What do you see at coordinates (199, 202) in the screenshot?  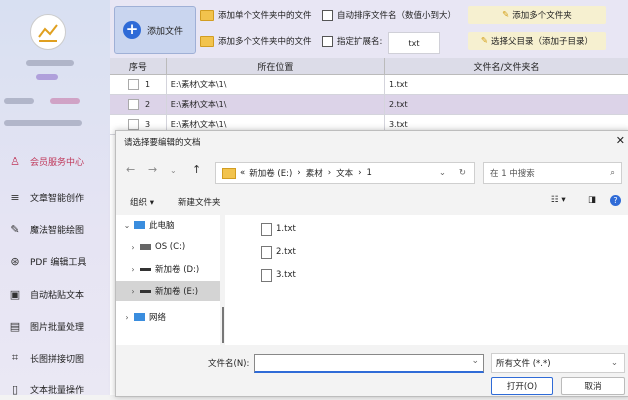 I see `new-folder-button: 新建文件夹` at bounding box center [199, 202].